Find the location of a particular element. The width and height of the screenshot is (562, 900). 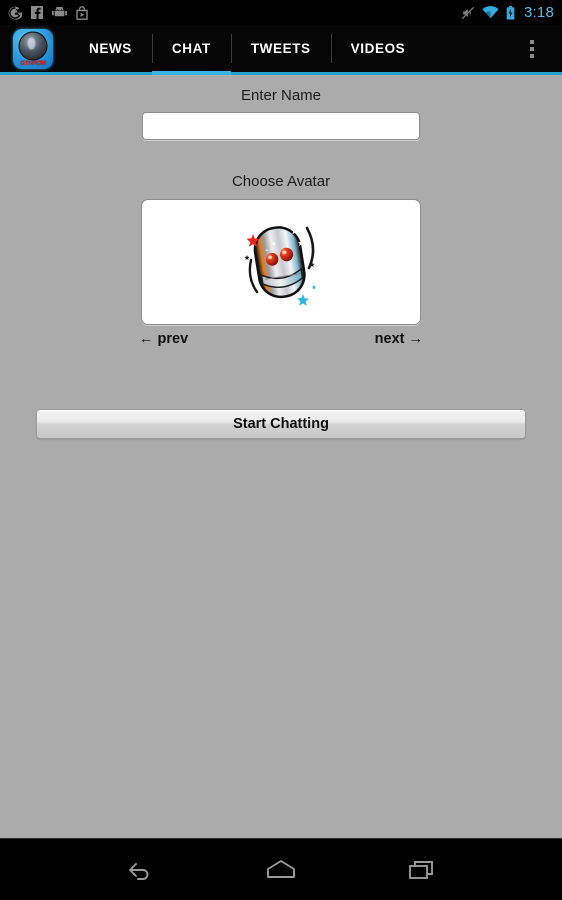

action-bar: GTHROM NEWS CHAT TWEETS VIDEOS is located at coordinates (281, 50).